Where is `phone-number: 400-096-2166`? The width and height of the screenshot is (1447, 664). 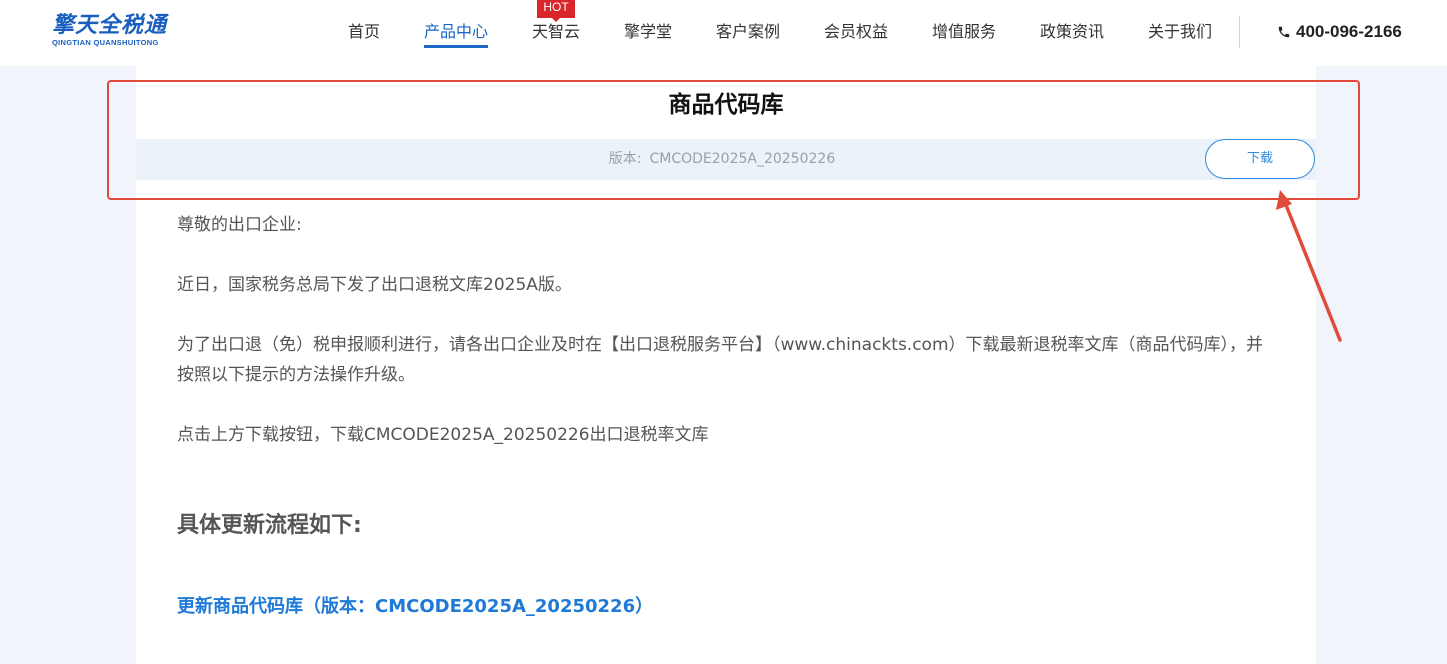 phone-number: 400-096-2166 is located at coordinates (1349, 31).